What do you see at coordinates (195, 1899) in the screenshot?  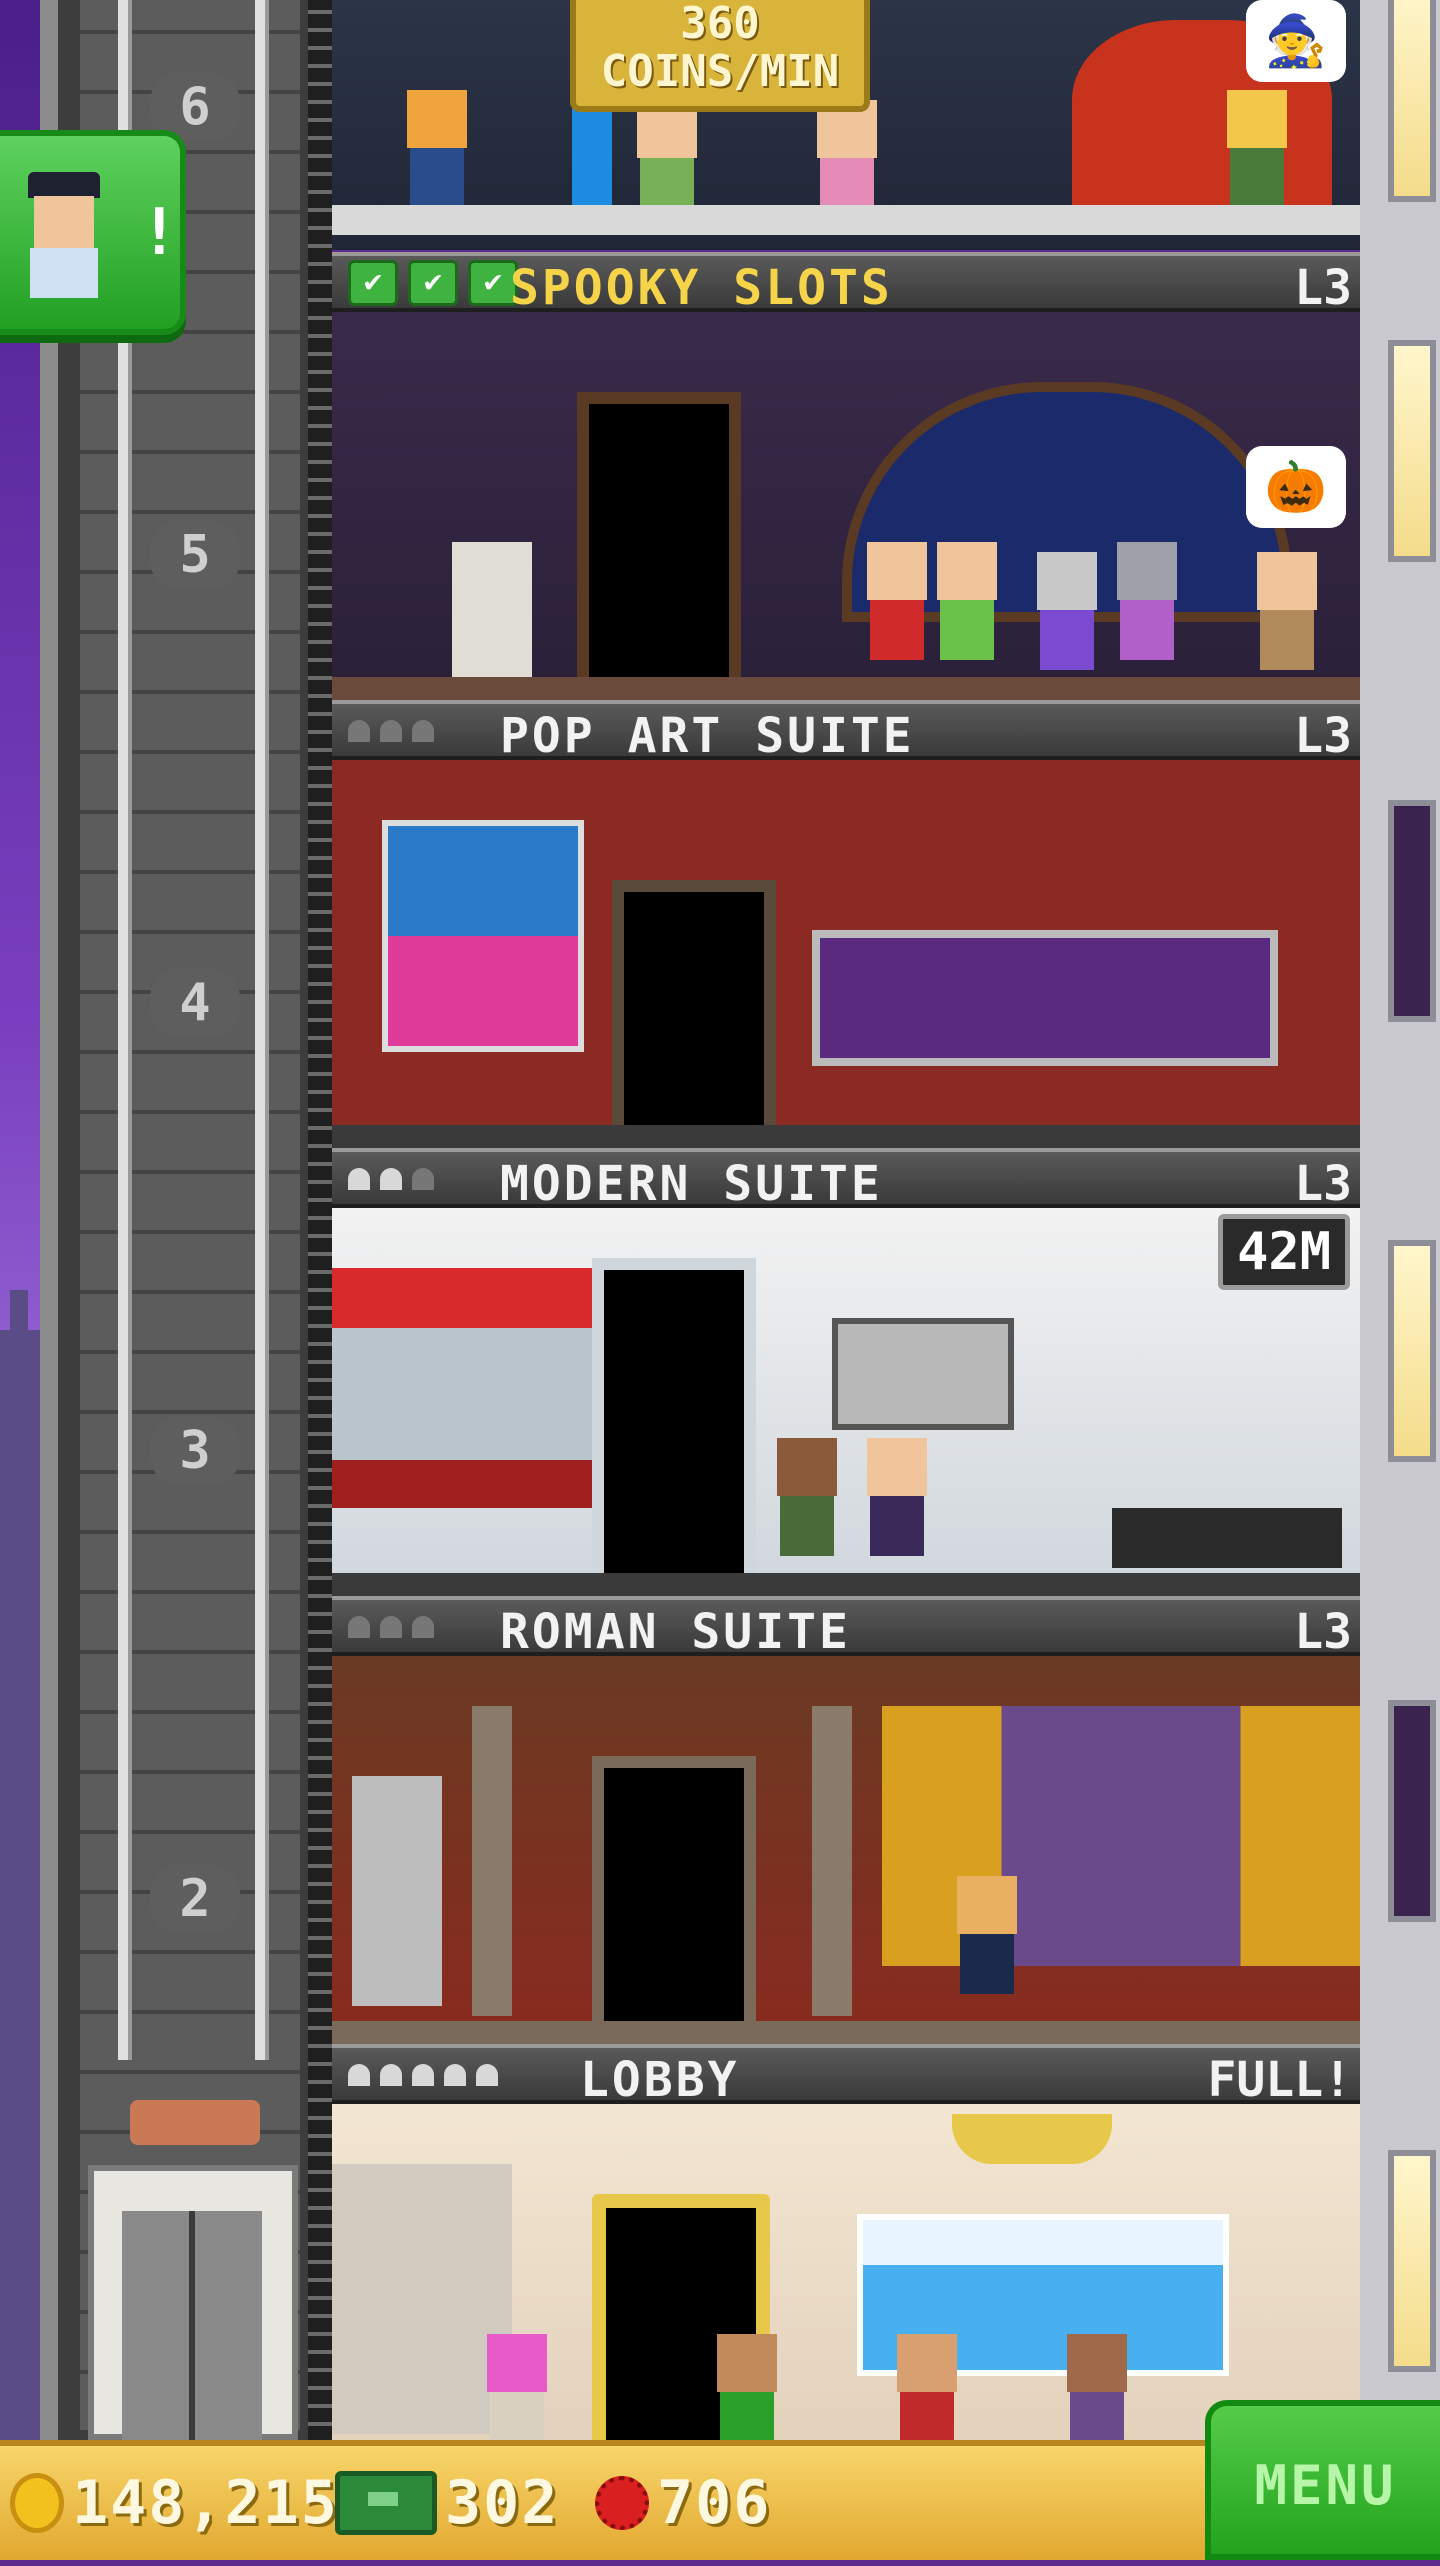 I see `shaft-floor-number: 2` at bounding box center [195, 1899].